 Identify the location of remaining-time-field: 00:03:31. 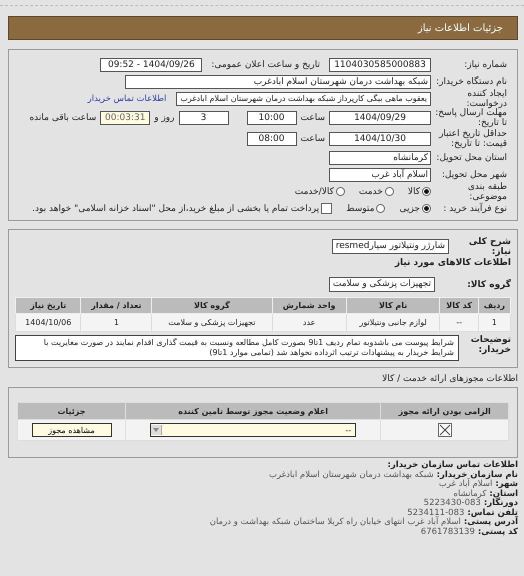
(125, 117).